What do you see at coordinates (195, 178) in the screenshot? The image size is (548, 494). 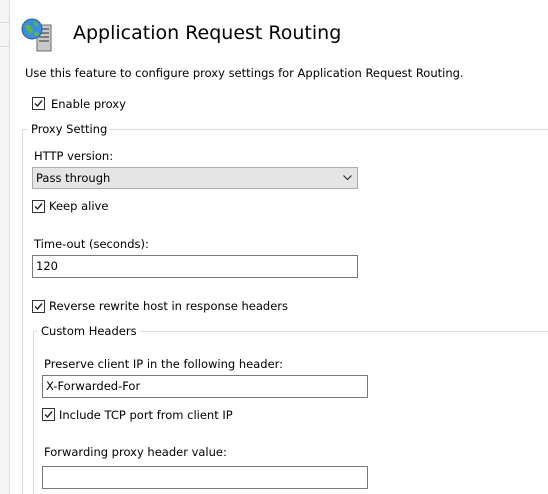 I see `http-version-dropdown: Pass through` at bounding box center [195, 178].